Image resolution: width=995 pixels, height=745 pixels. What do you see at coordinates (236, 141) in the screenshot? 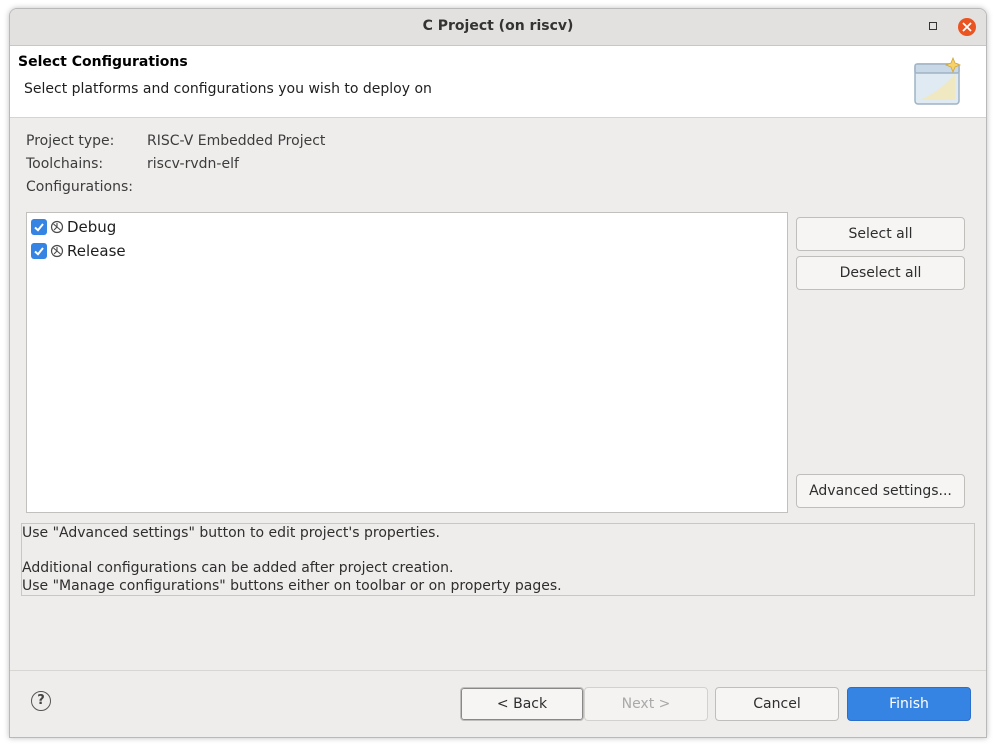
I see `project-type-value: RISC-V Embedded Project` at bounding box center [236, 141].